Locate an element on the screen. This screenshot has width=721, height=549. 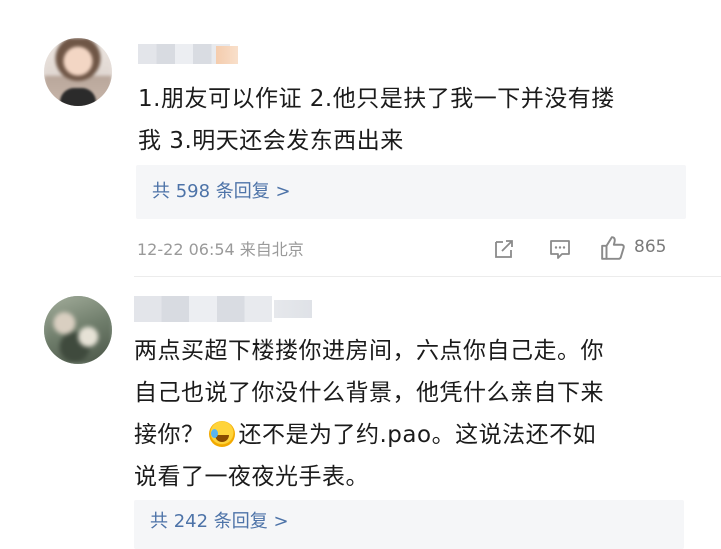
replies-count-label: 共 598 条回复 > is located at coordinates (221, 191).